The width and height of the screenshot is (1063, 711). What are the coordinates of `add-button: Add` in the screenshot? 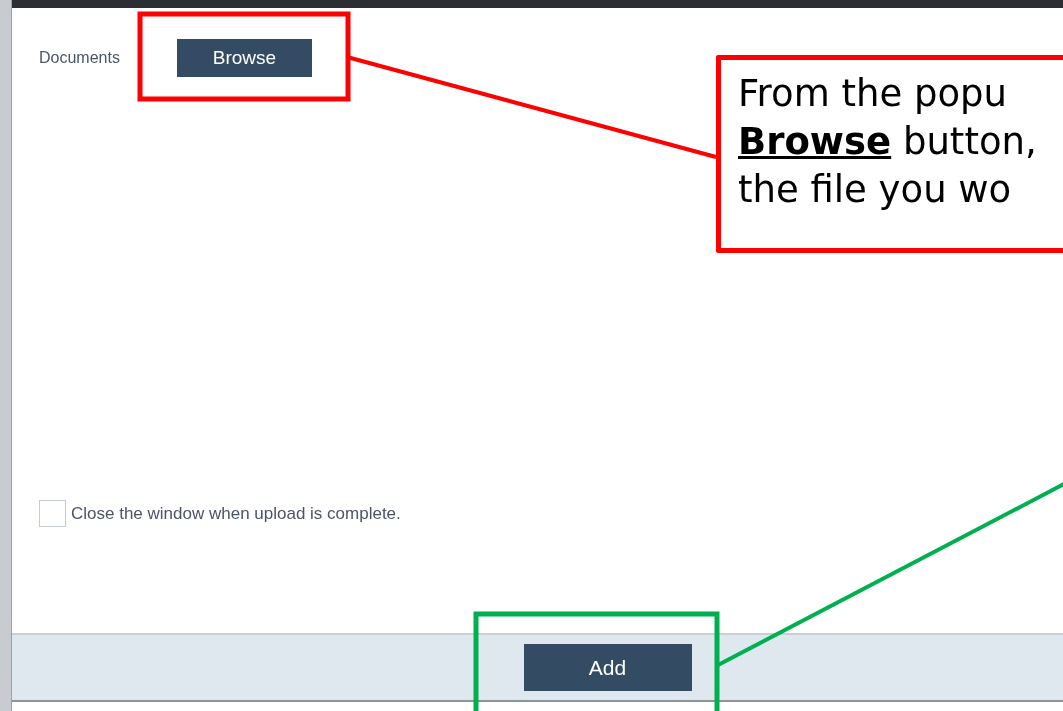 It's located at (607, 667).